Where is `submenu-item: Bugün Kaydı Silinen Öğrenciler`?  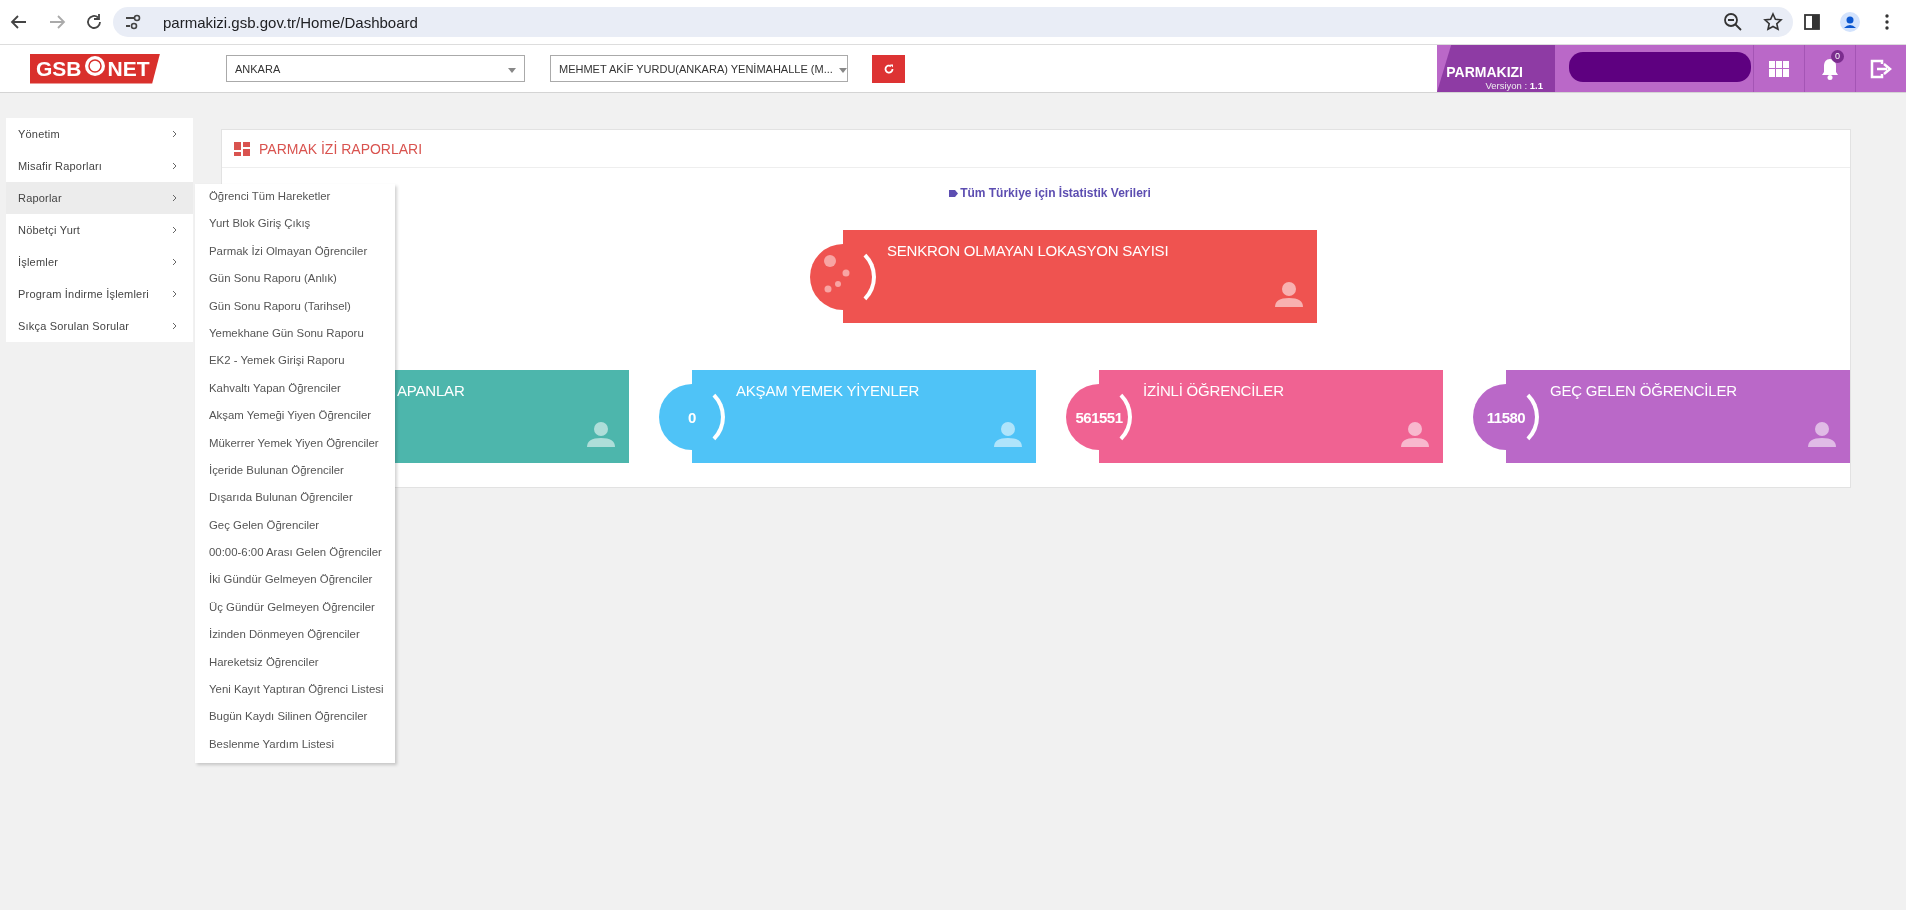 submenu-item: Bugün Kaydı Silinen Öğrenciler is located at coordinates (295, 718).